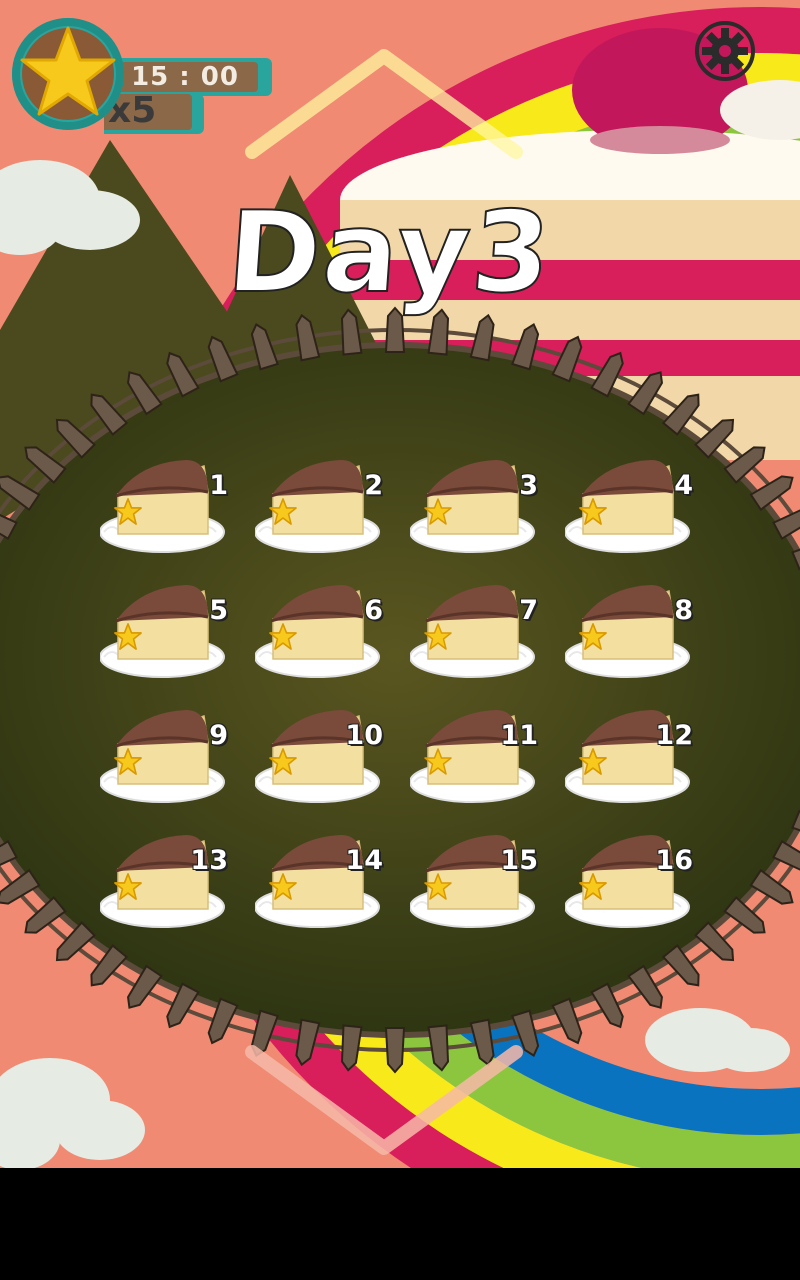  I want to click on settings-button, so click(725, 51).